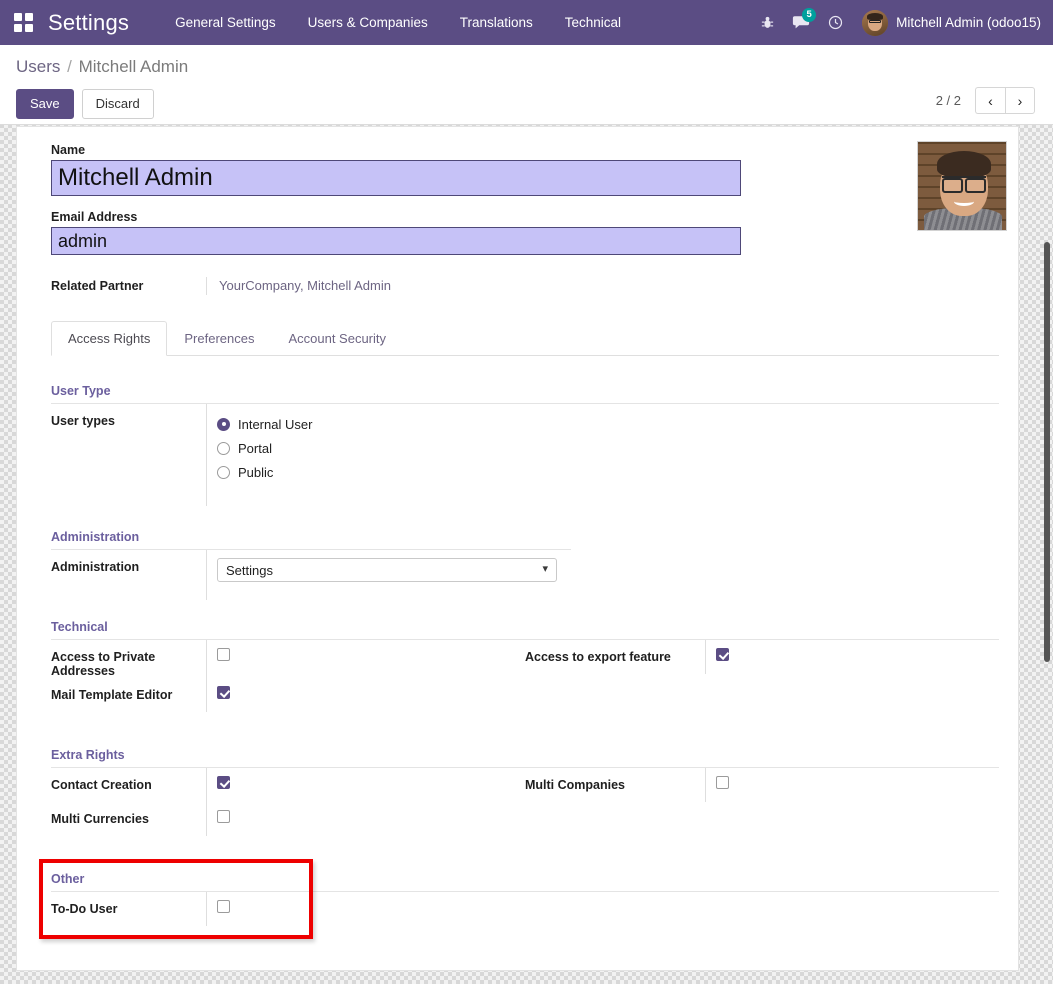  I want to click on extra-rights-left-column: Contact Creation Multi Currencies, so click(288, 816).